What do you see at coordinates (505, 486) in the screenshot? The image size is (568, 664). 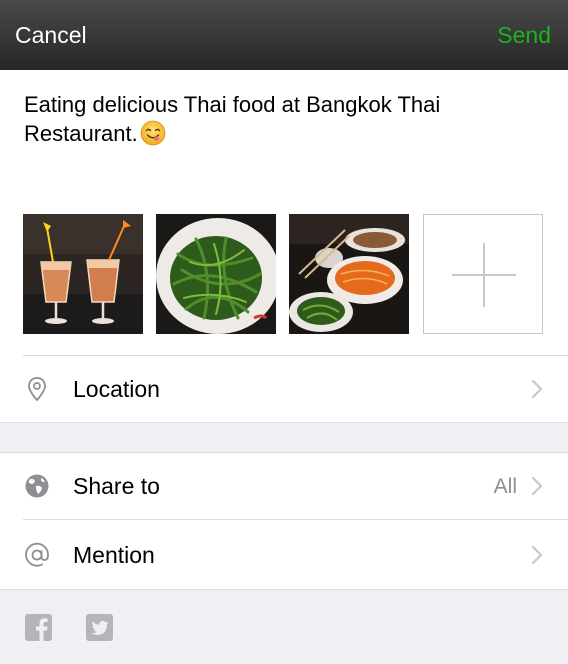 I see `share-to-value: All` at bounding box center [505, 486].